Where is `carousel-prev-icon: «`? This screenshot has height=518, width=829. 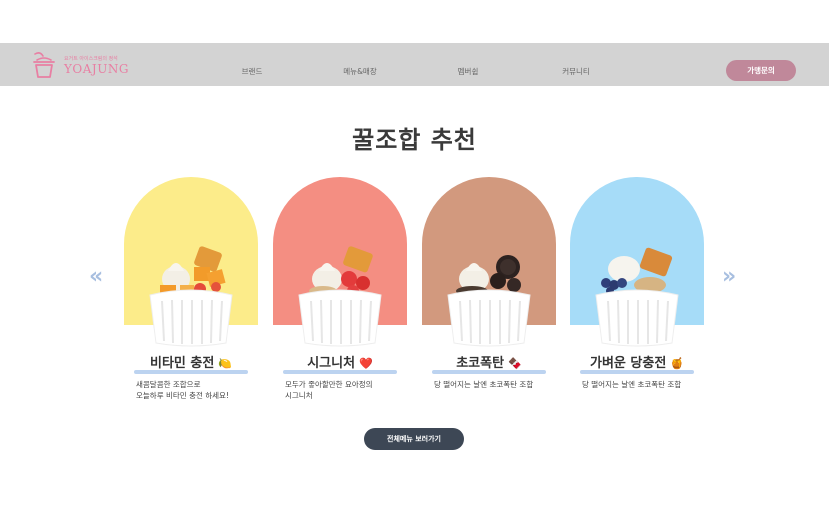 carousel-prev-icon: « is located at coordinates (96, 277).